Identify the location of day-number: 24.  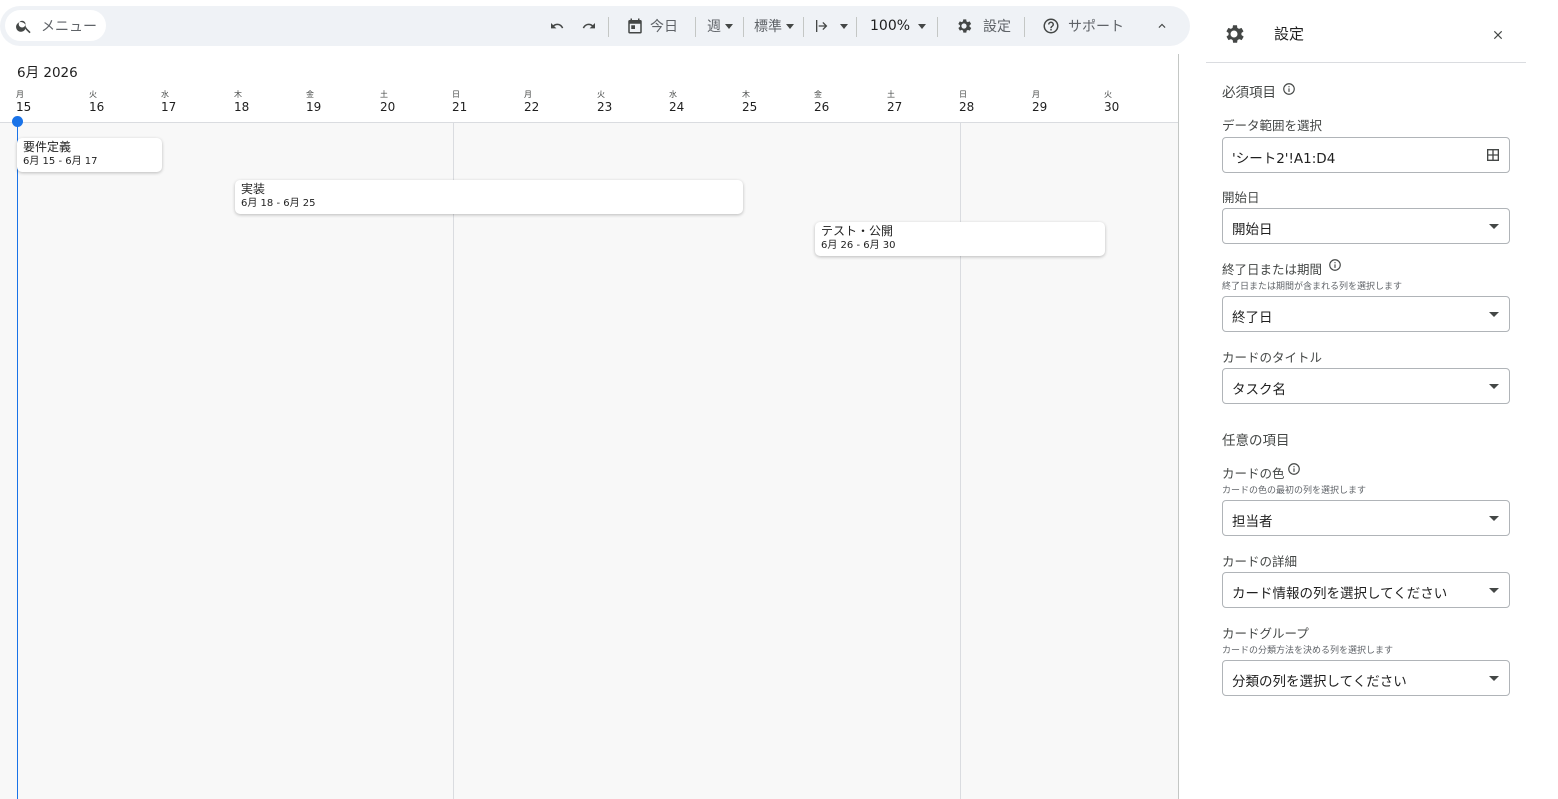
(677, 107).